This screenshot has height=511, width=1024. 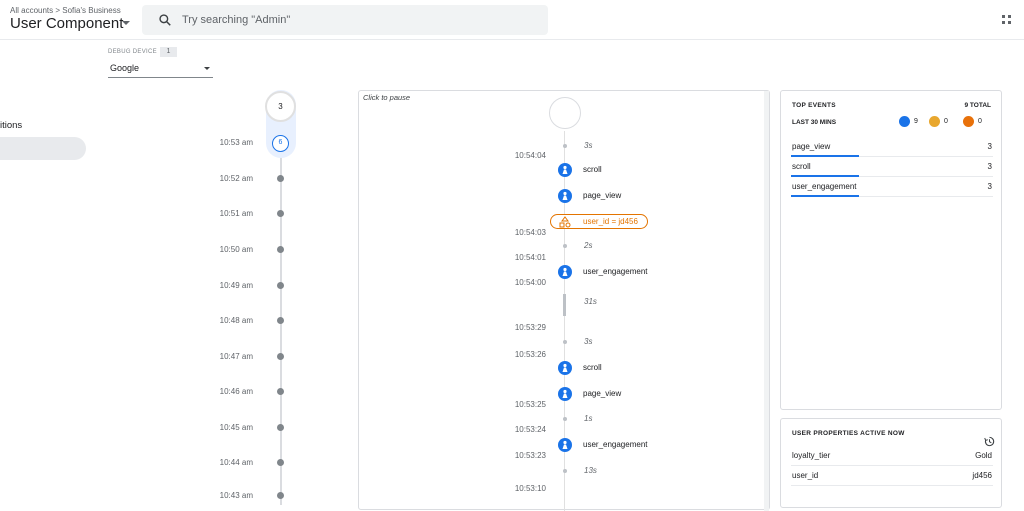 What do you see at coordinates (565, 113) in the screenshot?
I see `stream-top-circle` at bounding box center [565, 113].